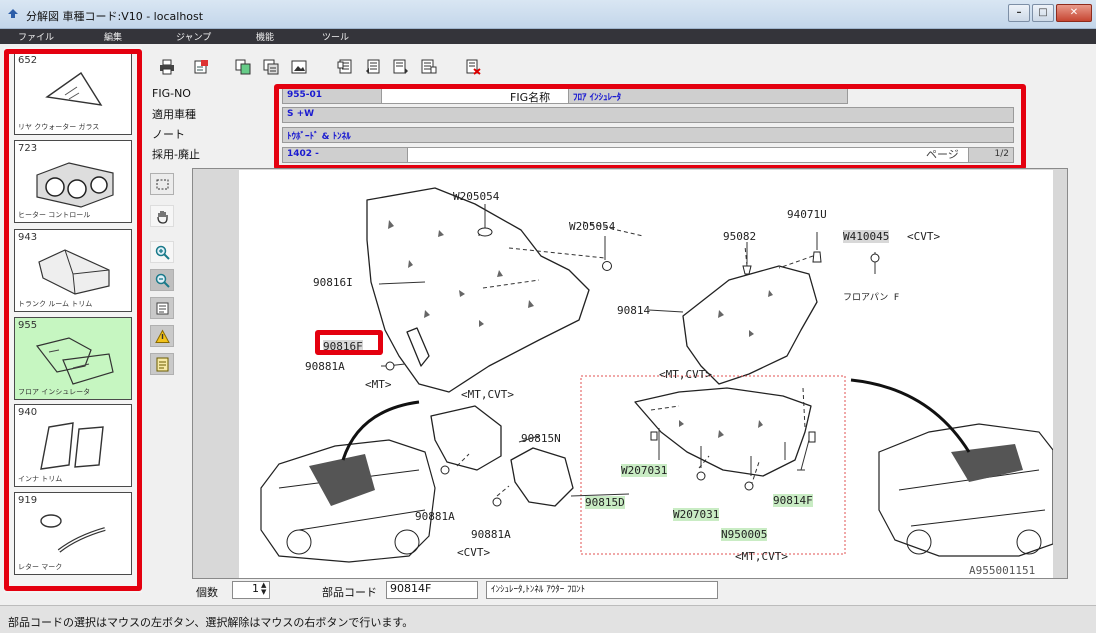  Describe the element at coordinates (349, 592) in the screenshot. I see `part-code-label: 部品コード` at that location.